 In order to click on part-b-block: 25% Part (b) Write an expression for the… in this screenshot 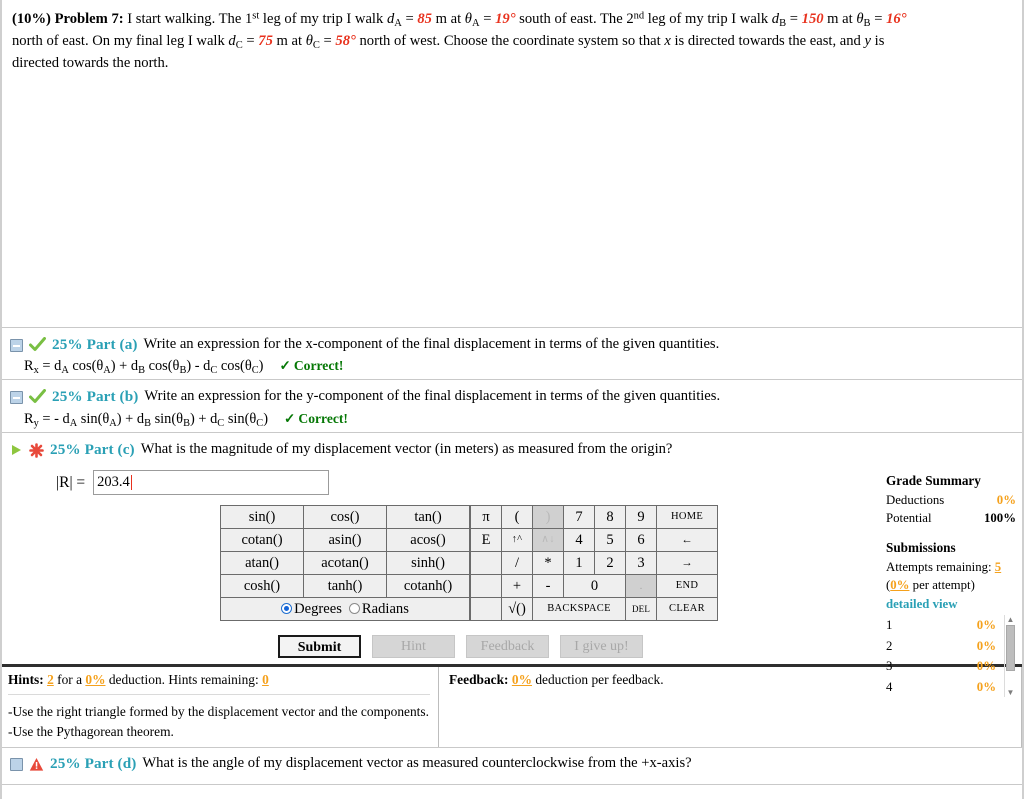, I will do `click(512, 406)`.